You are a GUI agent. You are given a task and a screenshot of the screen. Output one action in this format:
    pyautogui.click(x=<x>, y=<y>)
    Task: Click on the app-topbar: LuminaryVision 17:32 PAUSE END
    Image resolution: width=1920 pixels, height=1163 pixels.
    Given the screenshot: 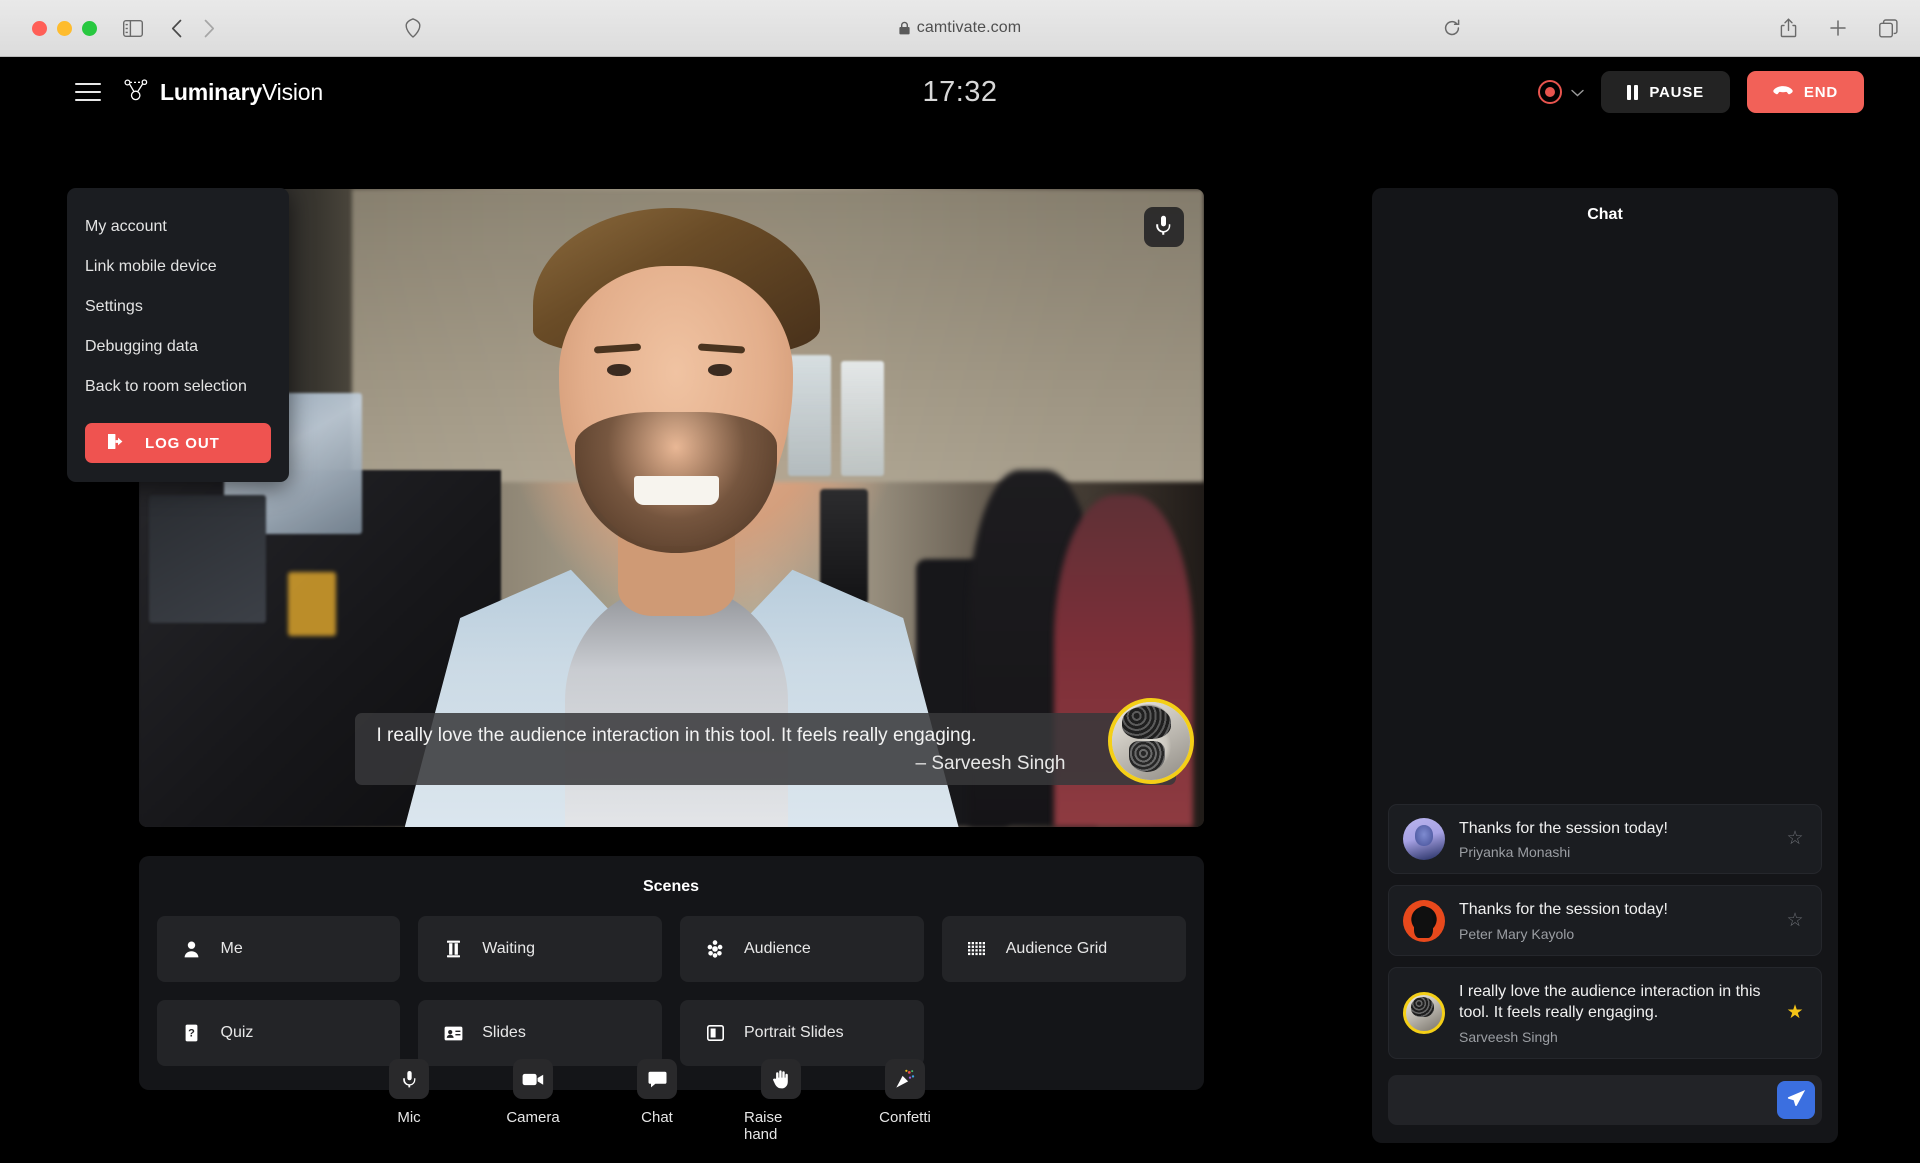 What is the action you would take?
    pyautogui.click(x=960, y=92)
    